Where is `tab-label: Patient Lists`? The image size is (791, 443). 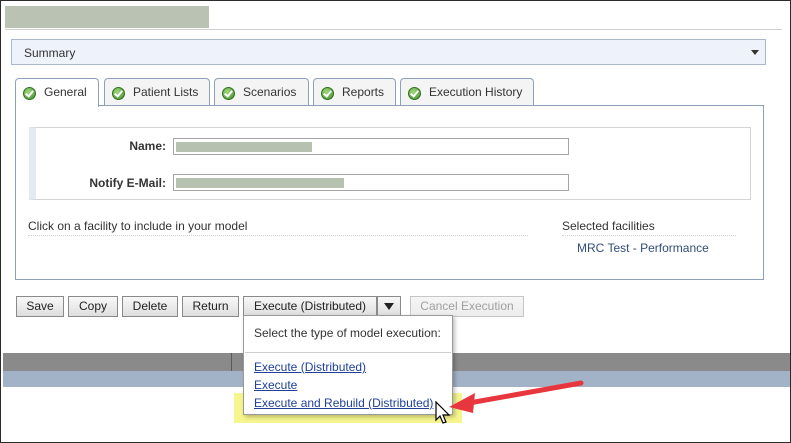 tab-label: Patient Lists is located at coordinates (166, 92).